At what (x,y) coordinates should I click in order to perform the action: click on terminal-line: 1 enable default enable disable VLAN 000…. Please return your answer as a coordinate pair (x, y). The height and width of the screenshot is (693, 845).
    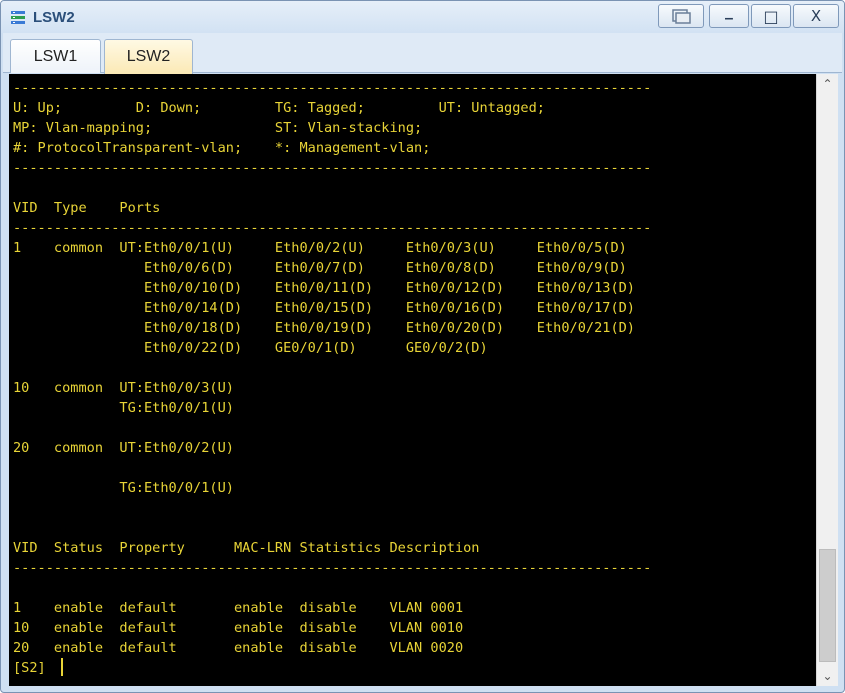
    Looking at the image, I should click on (238, 608).